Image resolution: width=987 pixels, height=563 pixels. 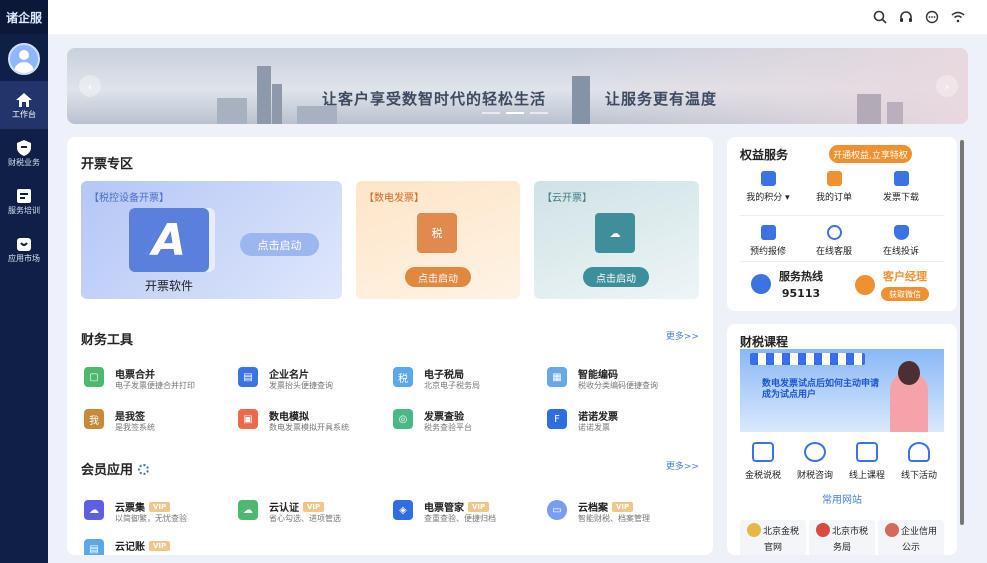 What do you see at coordinates (24, 153) in the screenshot?
I see `sidebar-item-tax: 财税业务` at bounding box center [24, 153].